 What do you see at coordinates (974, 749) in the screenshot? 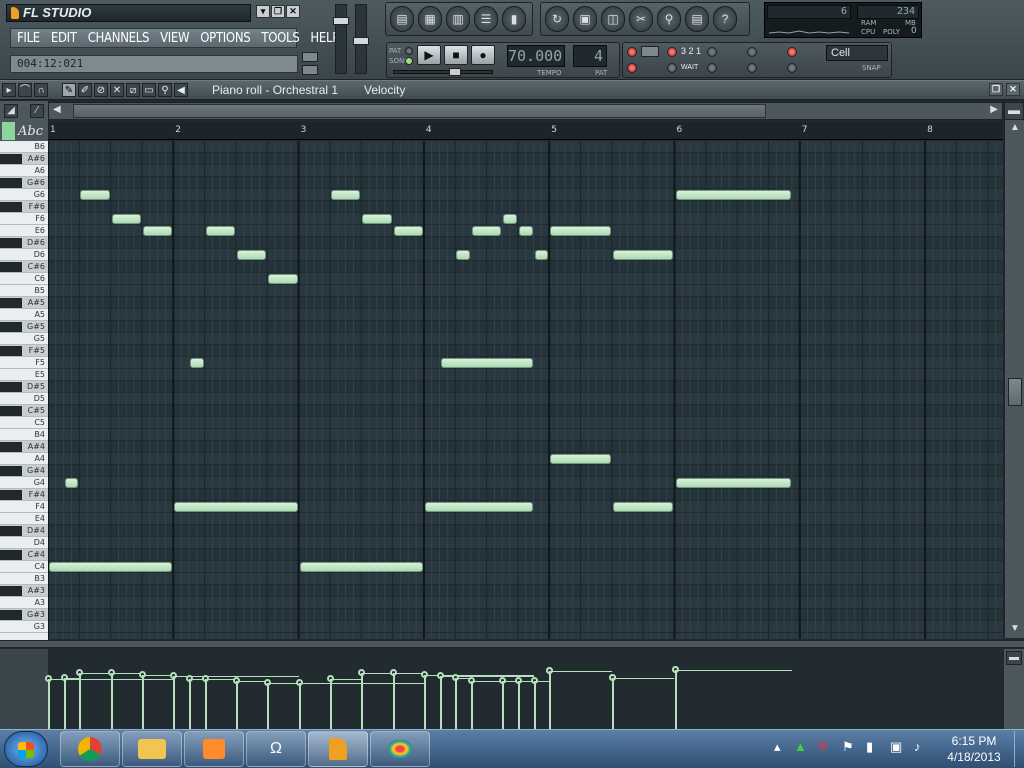
I see `system-clock: 6:15 PM 4/18/2013` at bounding box center [974, 749].